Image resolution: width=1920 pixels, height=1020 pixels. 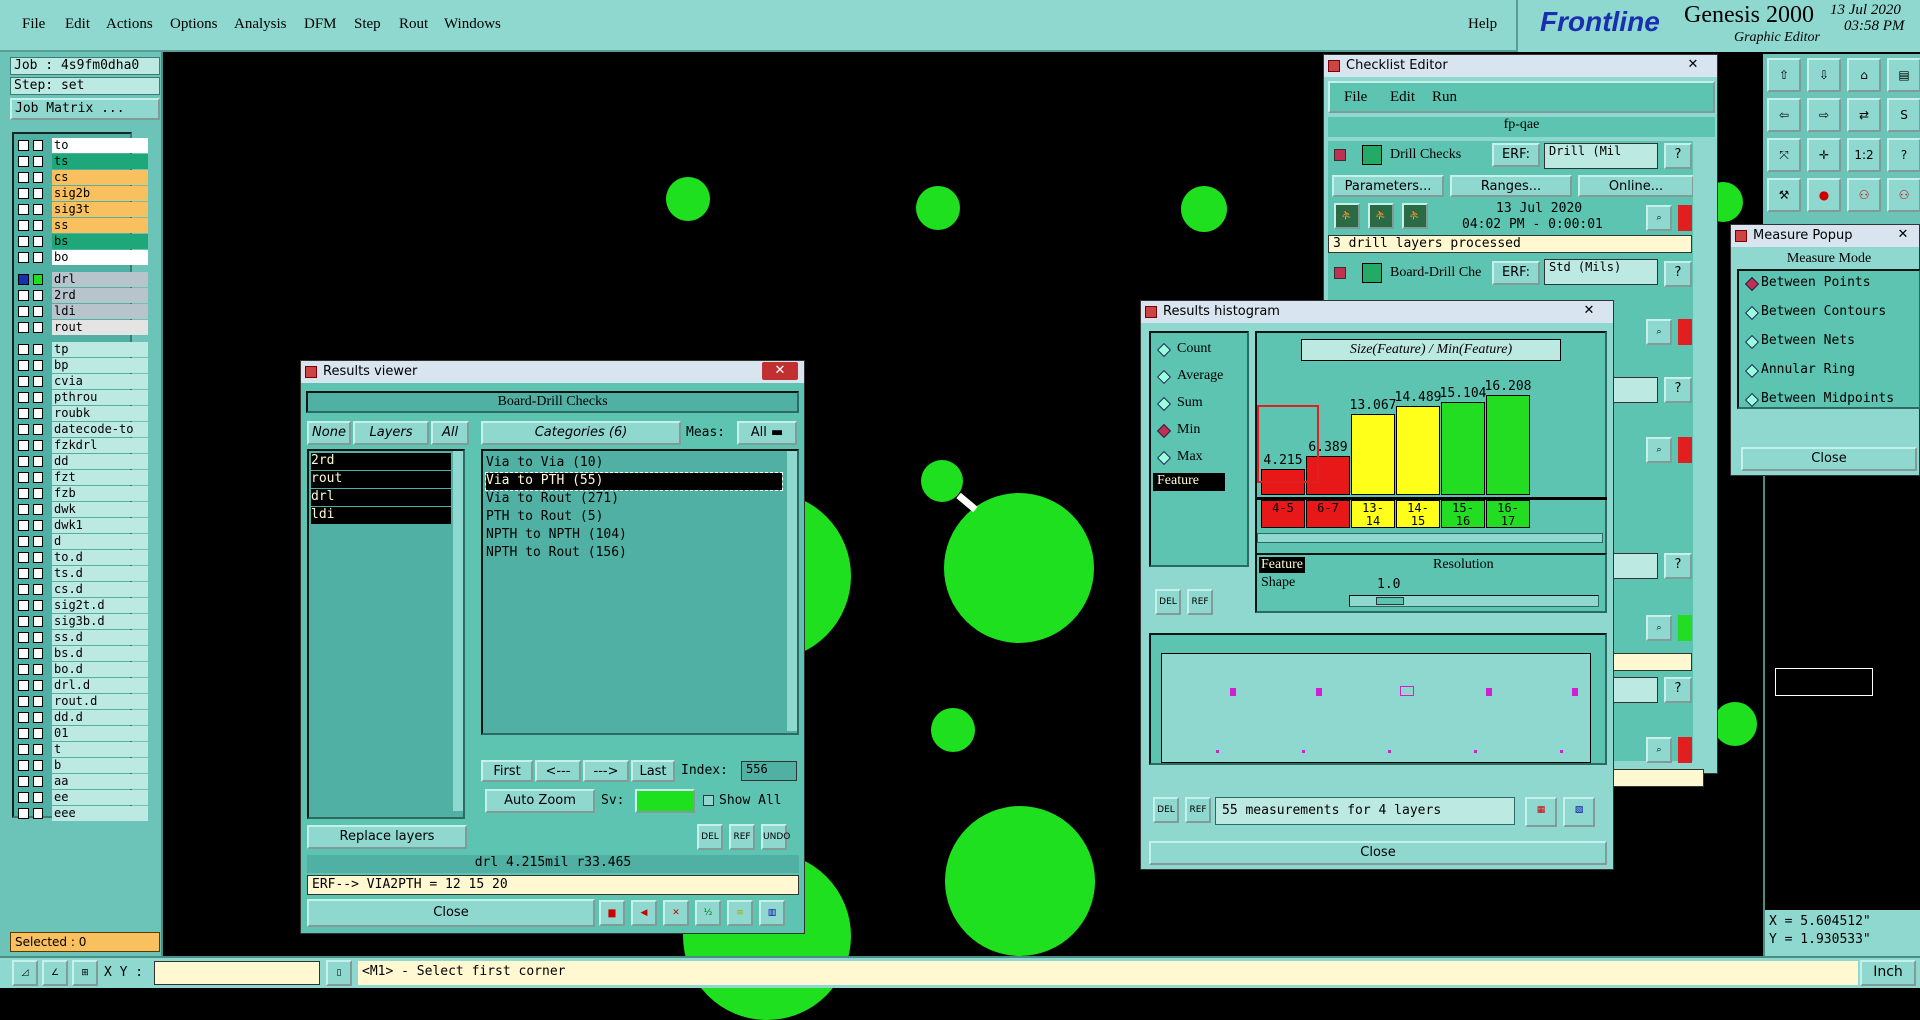 What do you see at coordinates (194, 24) in the screenshot?
I see `menu-options: Options` at bounding box center [194, 24].